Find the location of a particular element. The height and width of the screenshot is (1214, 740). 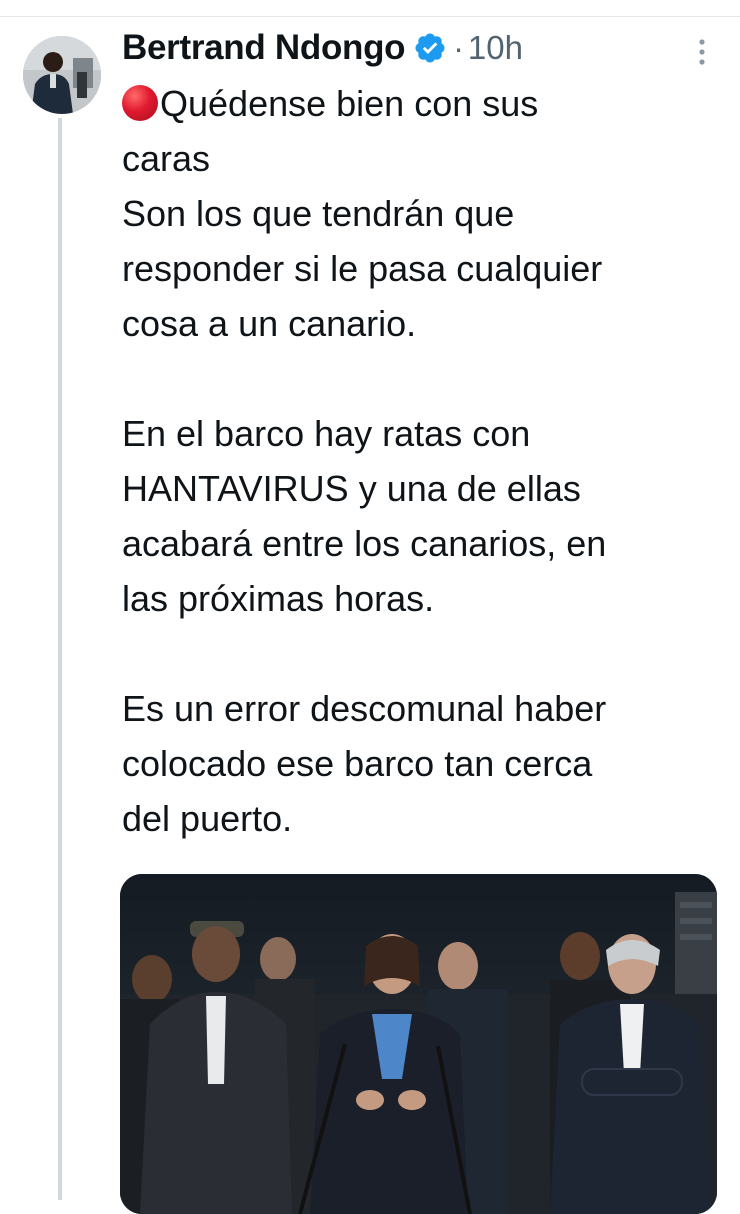

tweet-line: colocado ese barco tan cerca is located at coordinates (357, 763).